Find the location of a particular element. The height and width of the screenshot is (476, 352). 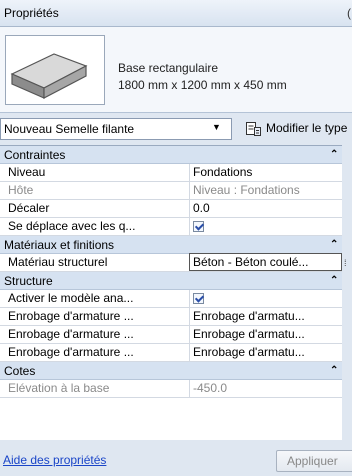

resize-grip-icon: ⁞ is located at coordinates (345, 263).